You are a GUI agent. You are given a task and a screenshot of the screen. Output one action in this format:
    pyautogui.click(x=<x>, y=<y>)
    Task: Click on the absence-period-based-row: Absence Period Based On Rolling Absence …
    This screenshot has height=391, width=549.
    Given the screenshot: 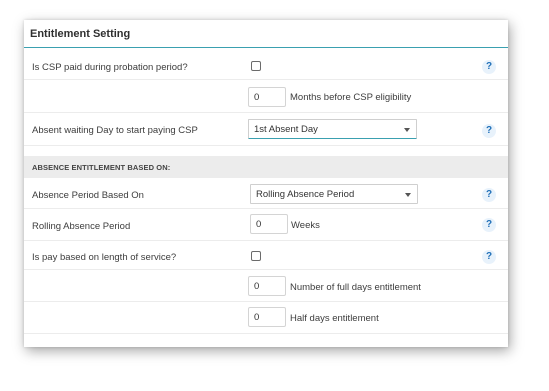 What is the action you would take?
    pyautogui.click(x=266, y=193)
    